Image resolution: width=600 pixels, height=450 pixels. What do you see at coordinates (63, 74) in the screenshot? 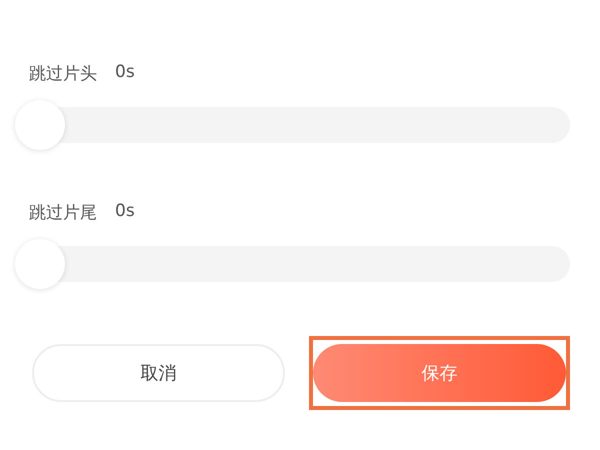
I see `setting-label: 跳过片头` at bounding box center [63, 74].